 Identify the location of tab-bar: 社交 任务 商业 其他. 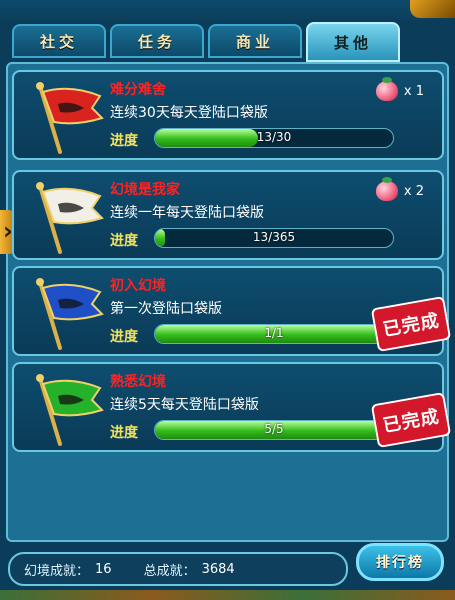
(228, 42).